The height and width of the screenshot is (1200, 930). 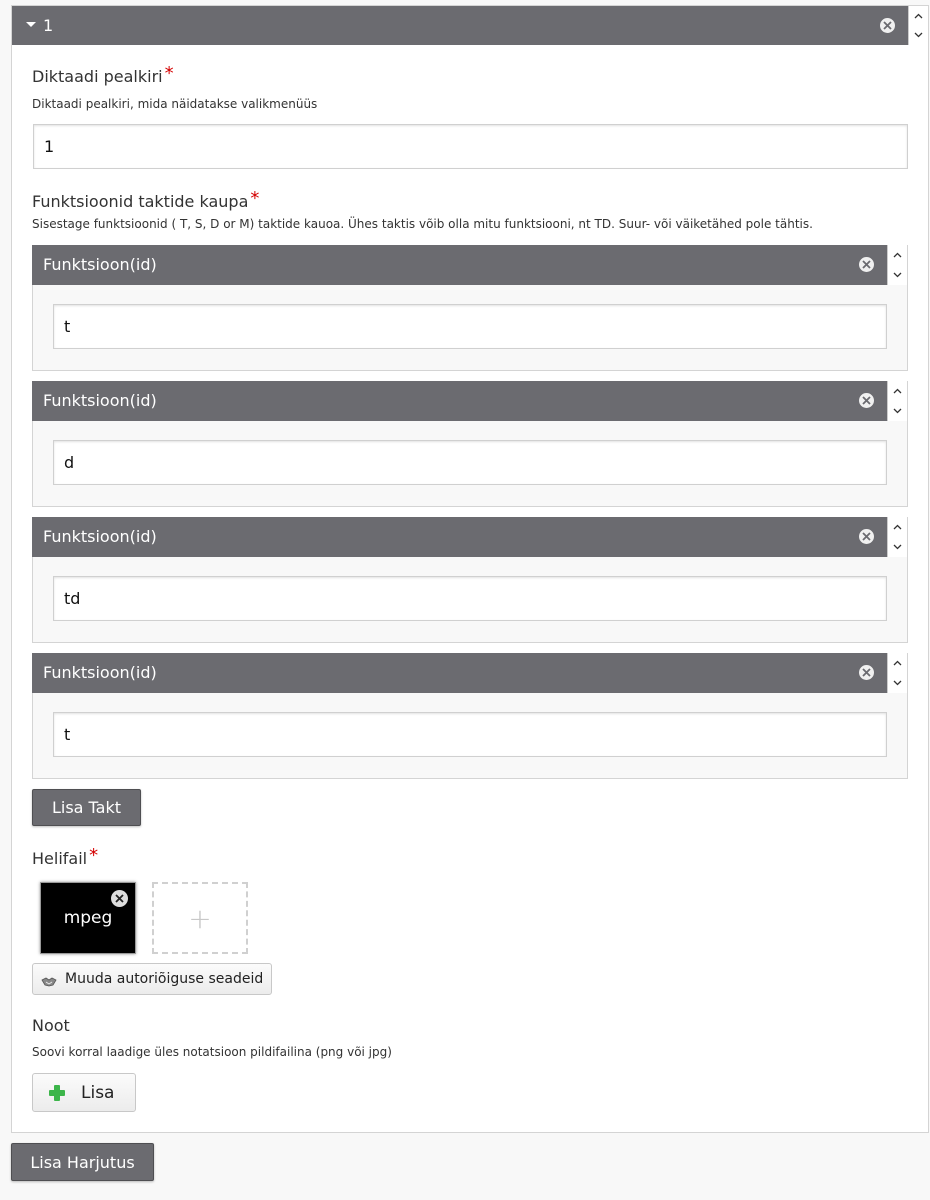 I want to click on title-field-label: Diktaadi pealkiri *, so click(x=103, y=74).